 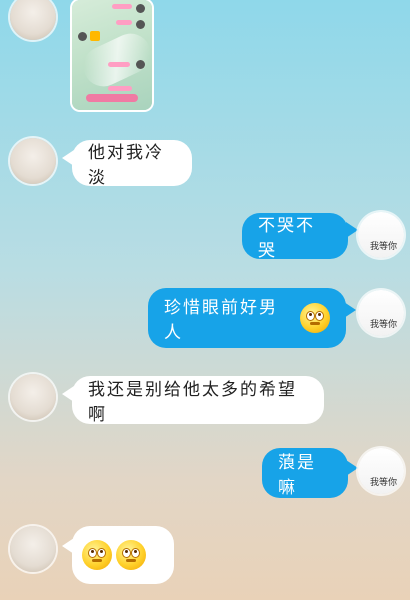 I want to click on message-bubble: 不哭不哭, so click(x=295, y=237).